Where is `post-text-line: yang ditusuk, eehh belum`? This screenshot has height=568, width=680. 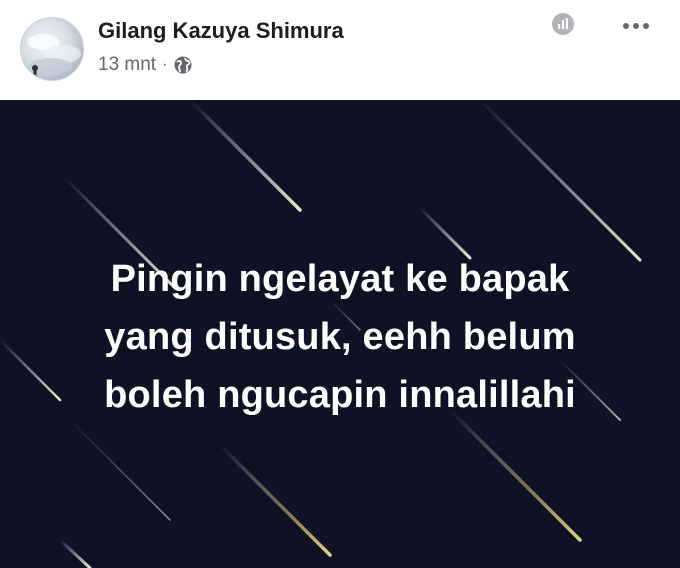 post-text-line: yang ditusuk, eehh belum is located at coordinates (340, 337).